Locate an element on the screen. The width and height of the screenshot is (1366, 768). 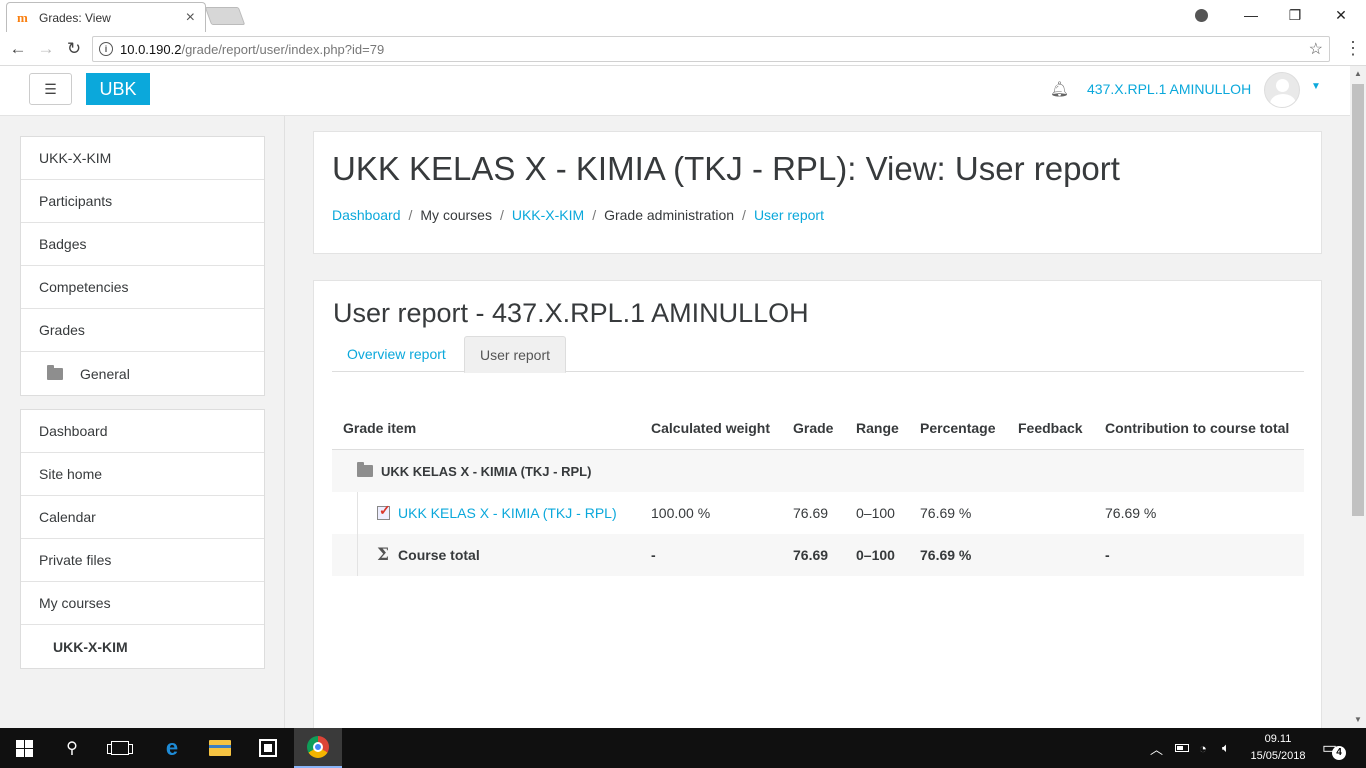
page-header: UKK KELAS X - KIMIA (TKJ - RPL): View is located at coordinates (817, 192).